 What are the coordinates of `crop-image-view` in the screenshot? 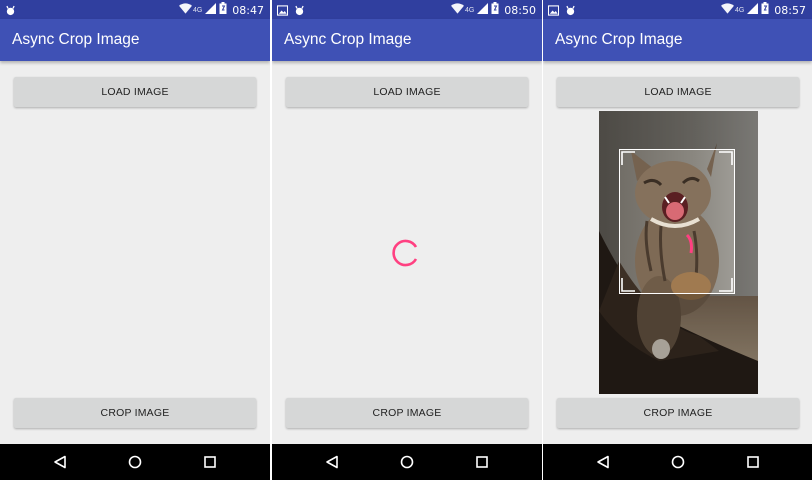 It's located at (678, 252).